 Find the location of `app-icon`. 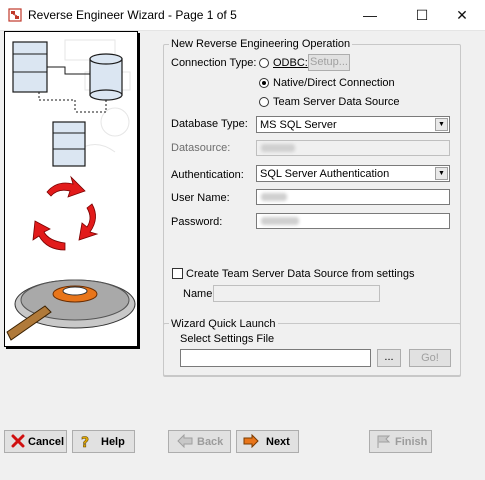

app-icon is located at coordinates (15, 15).